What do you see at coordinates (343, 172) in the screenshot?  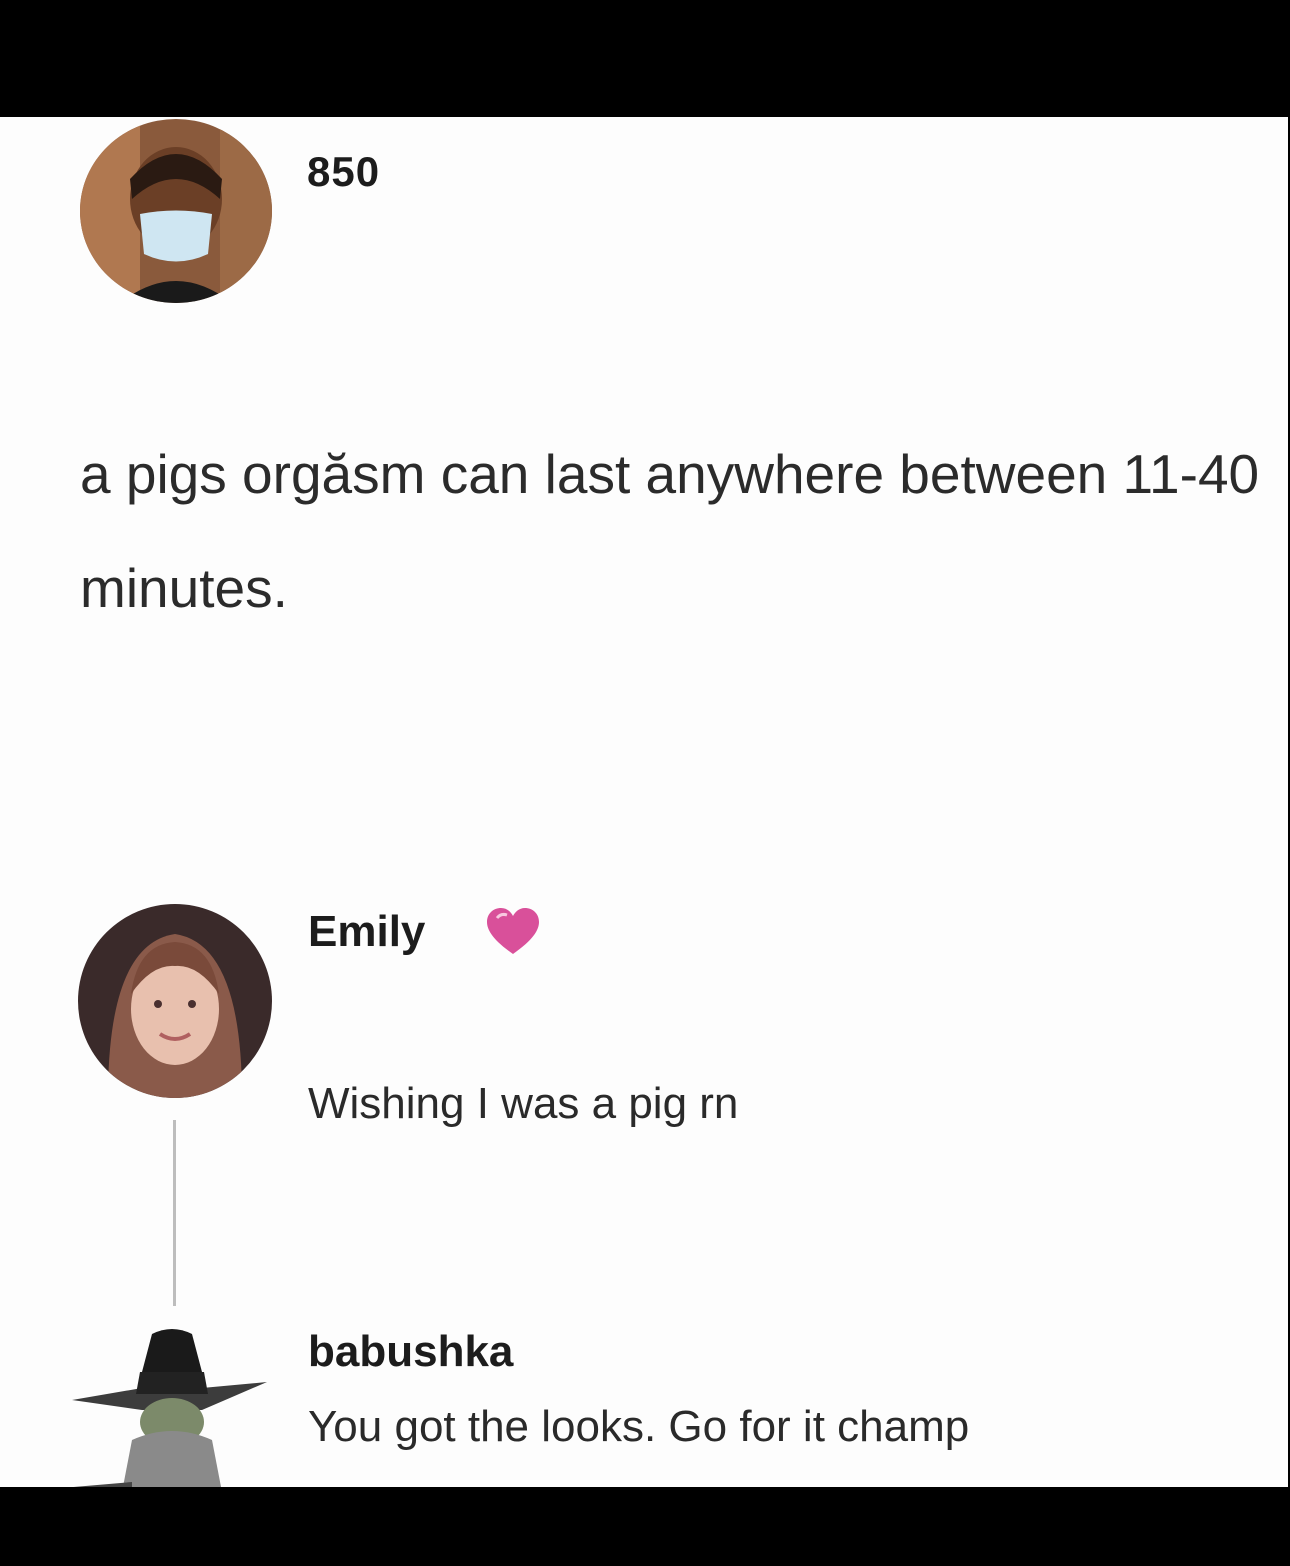 I see `post-author-name: 850` at bounding box center [343, 172].